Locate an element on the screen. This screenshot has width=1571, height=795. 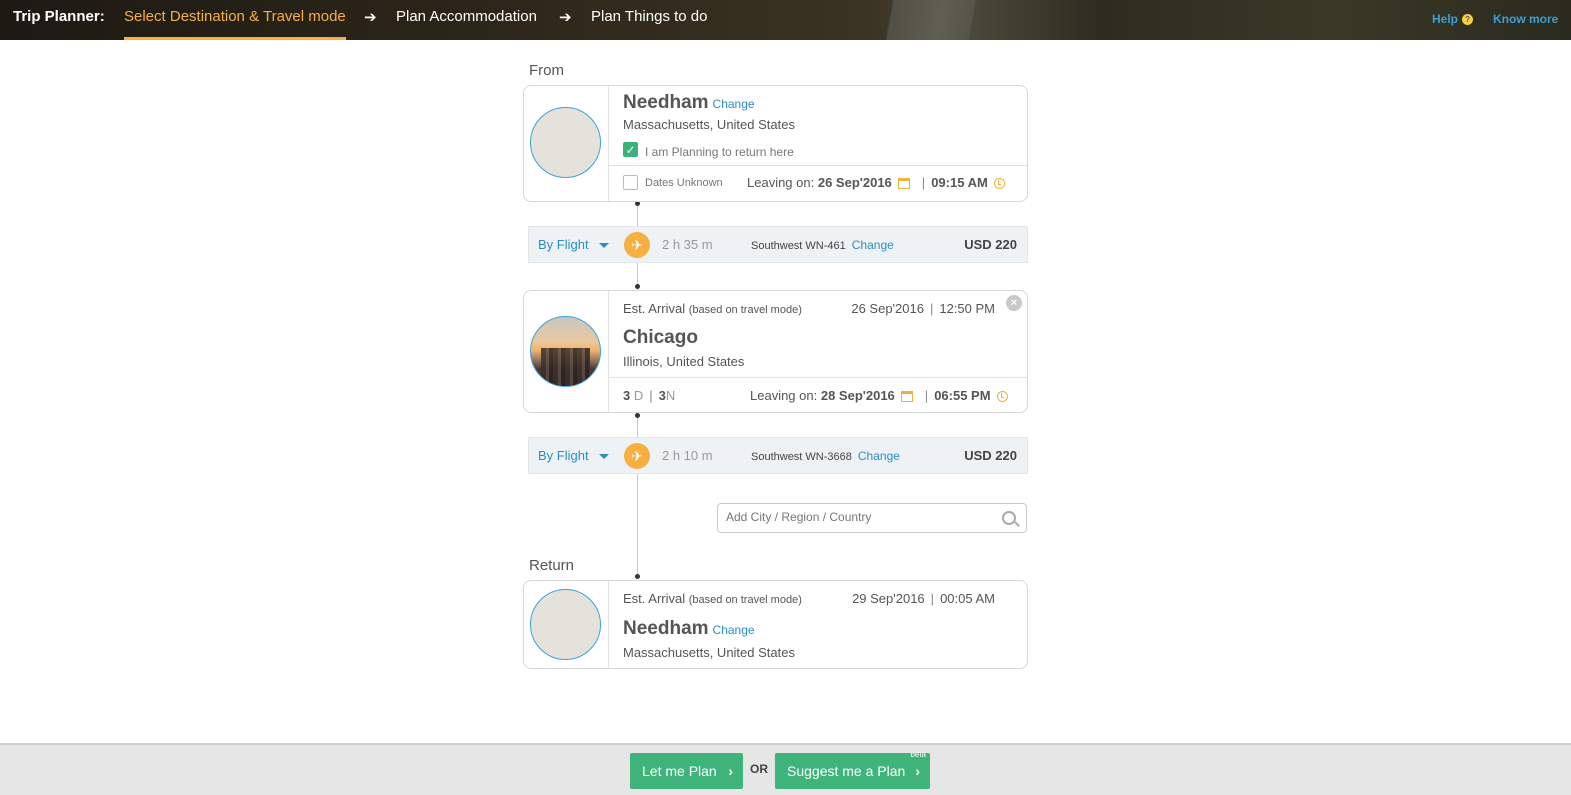
origin-region: Massachusetts, United States is located at coordinates (709, 124).